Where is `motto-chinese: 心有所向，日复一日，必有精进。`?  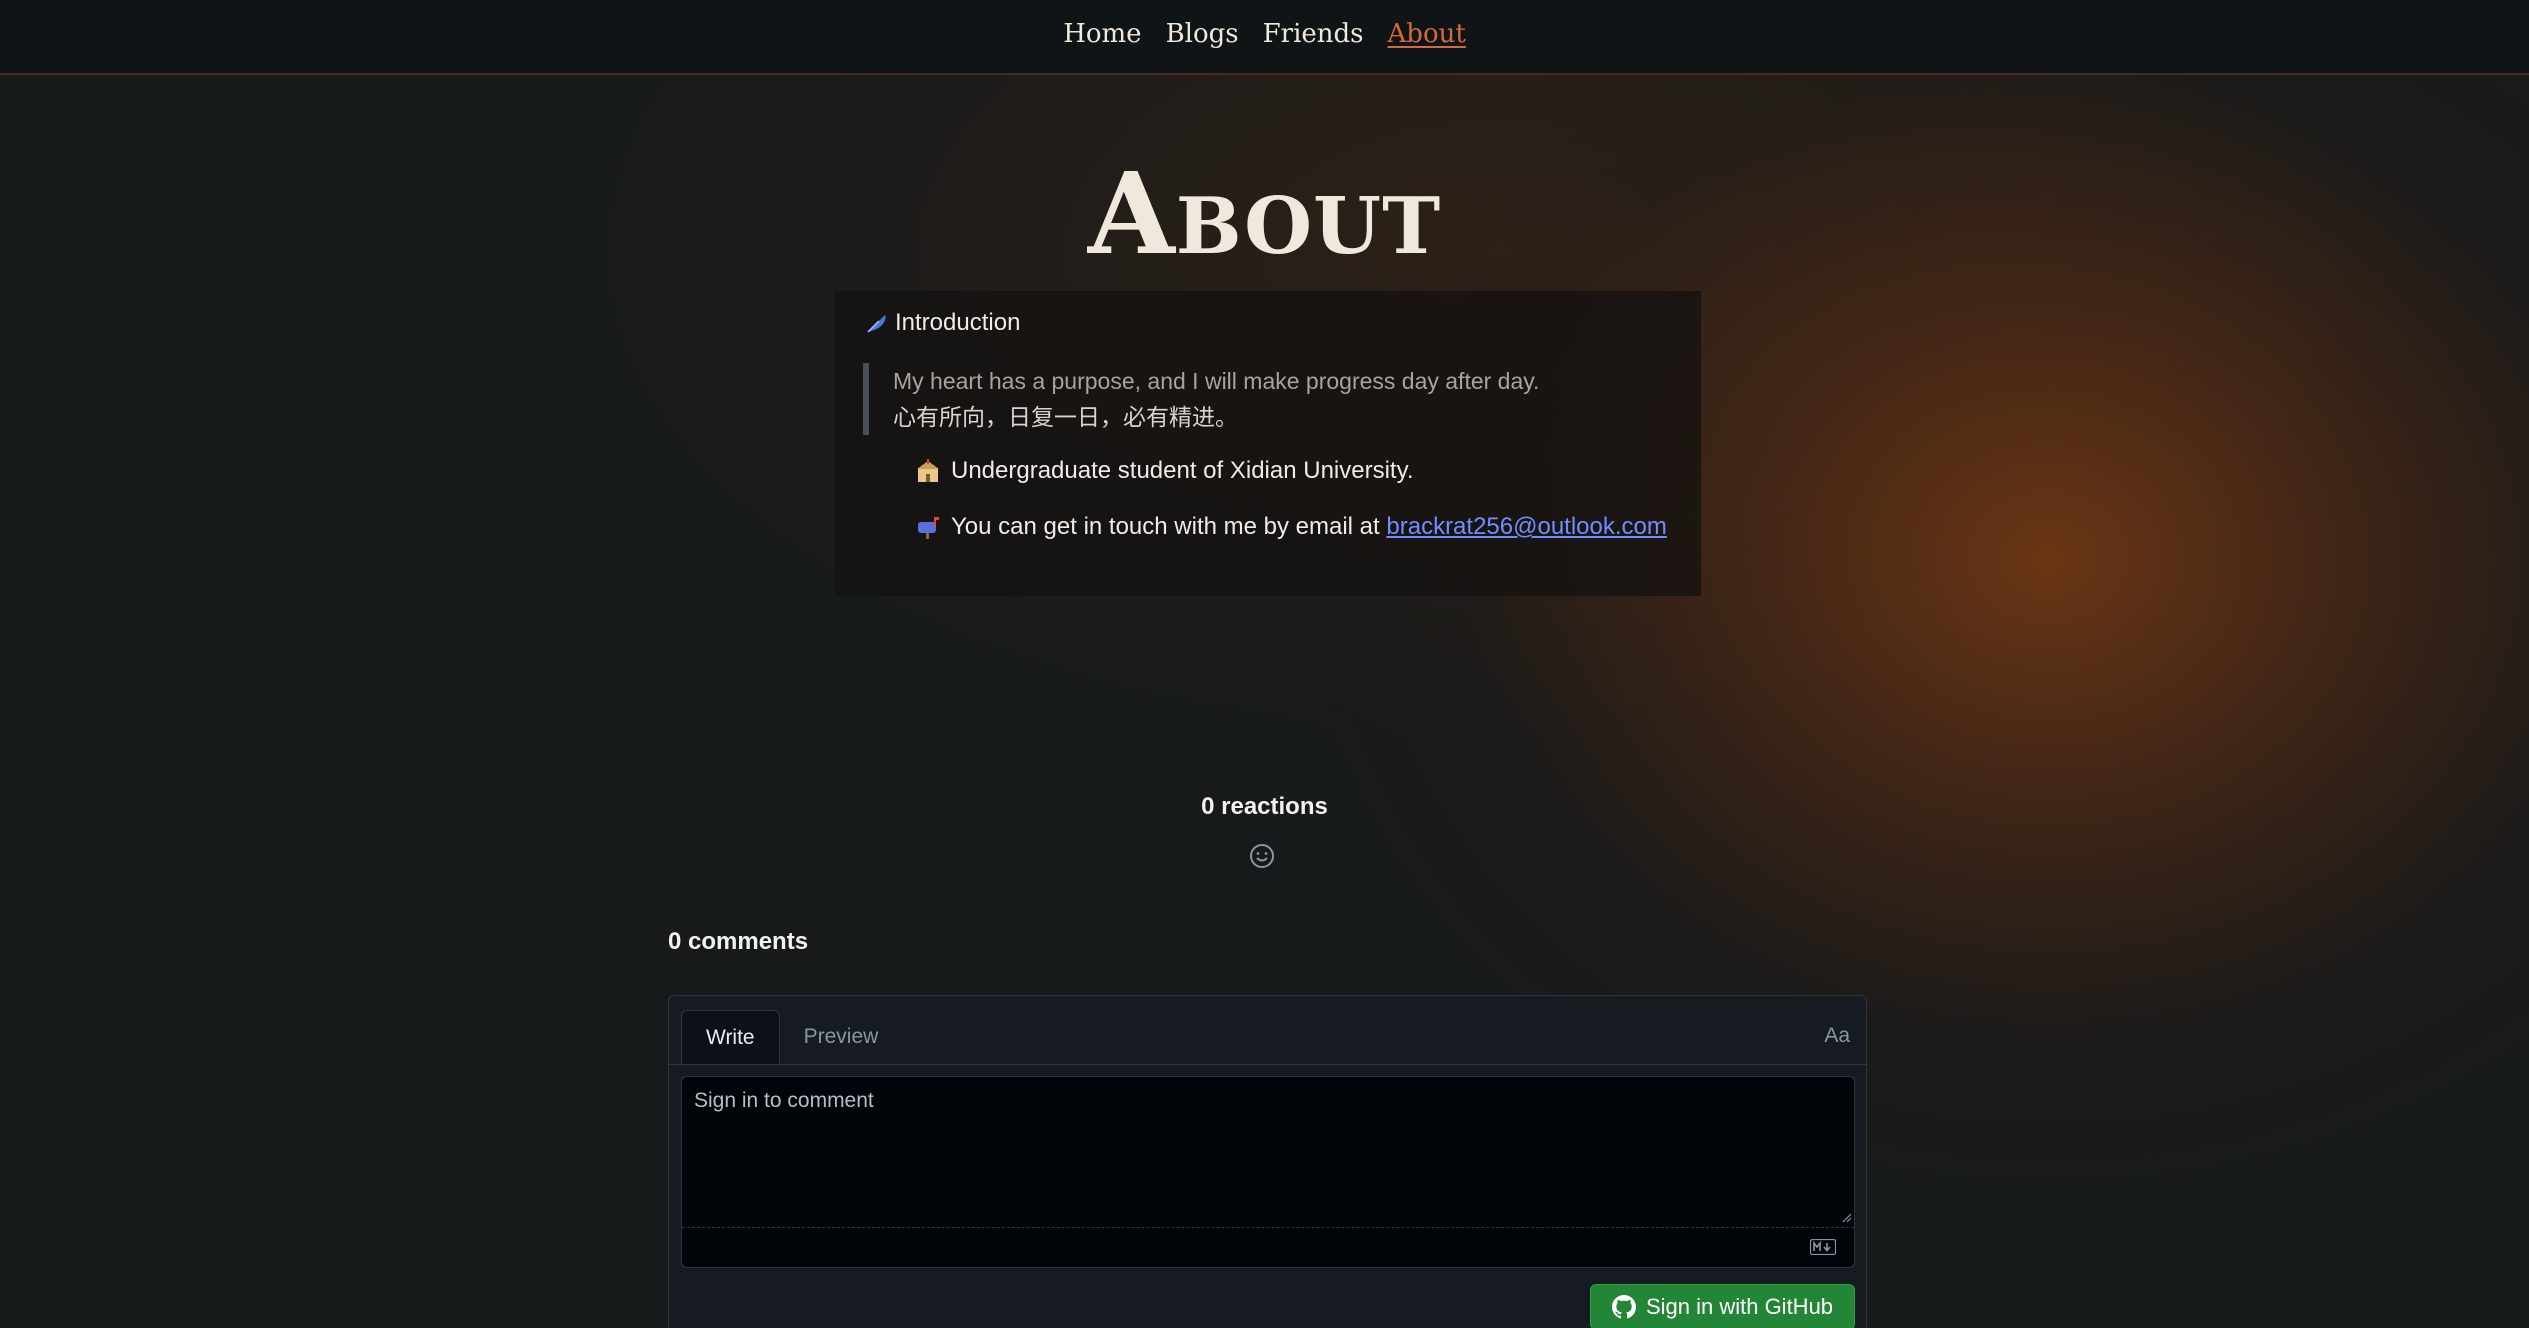 motto-chinese: 心有所向，日复一日，必有精进。 is located at coordinates (1065, 417).